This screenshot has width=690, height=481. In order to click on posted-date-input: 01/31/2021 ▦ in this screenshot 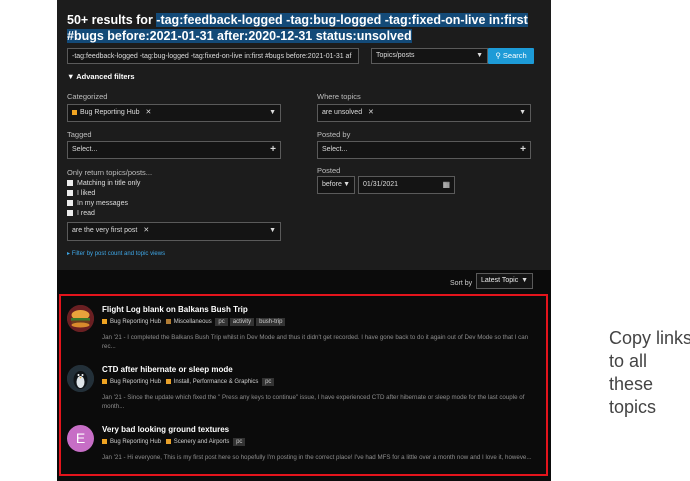, I will do `click(406, 185)`.